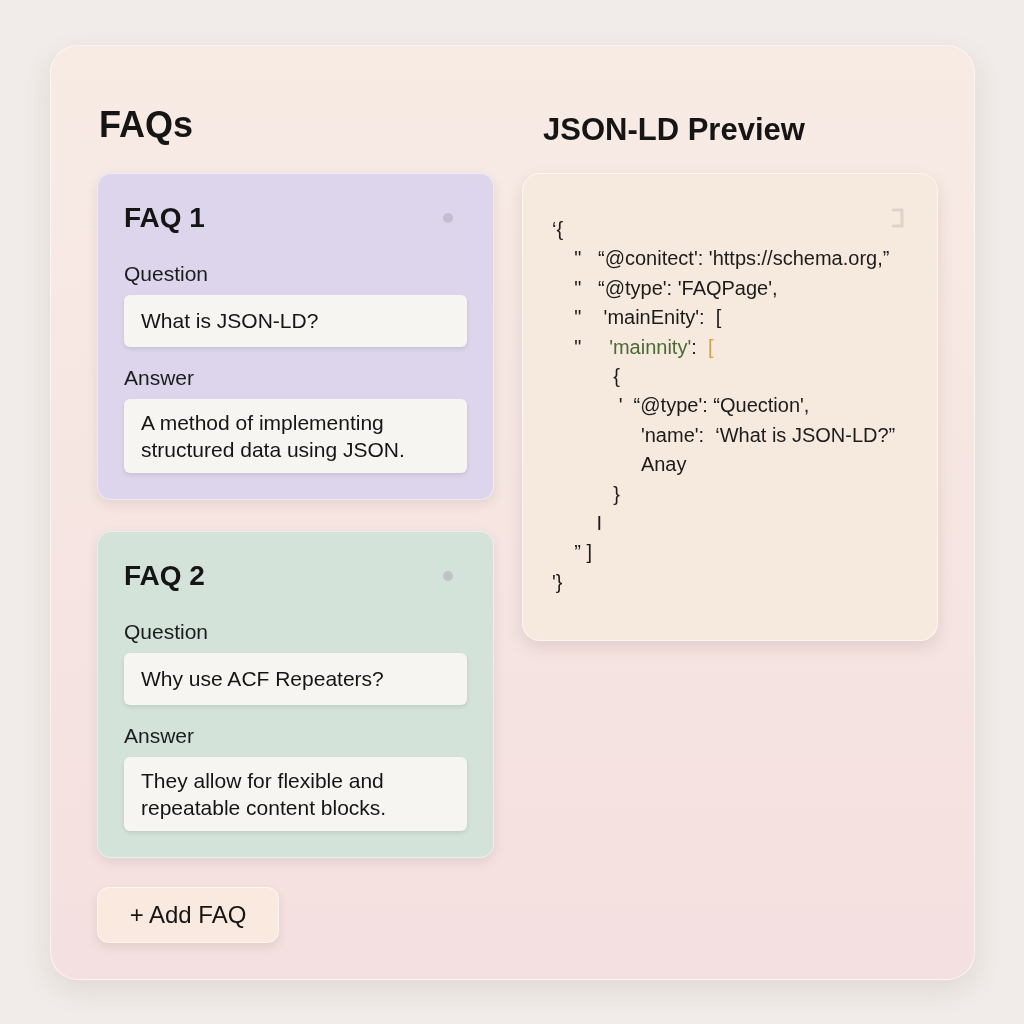  I want to click on faq-title: FAQ 2, so click(164, 576).